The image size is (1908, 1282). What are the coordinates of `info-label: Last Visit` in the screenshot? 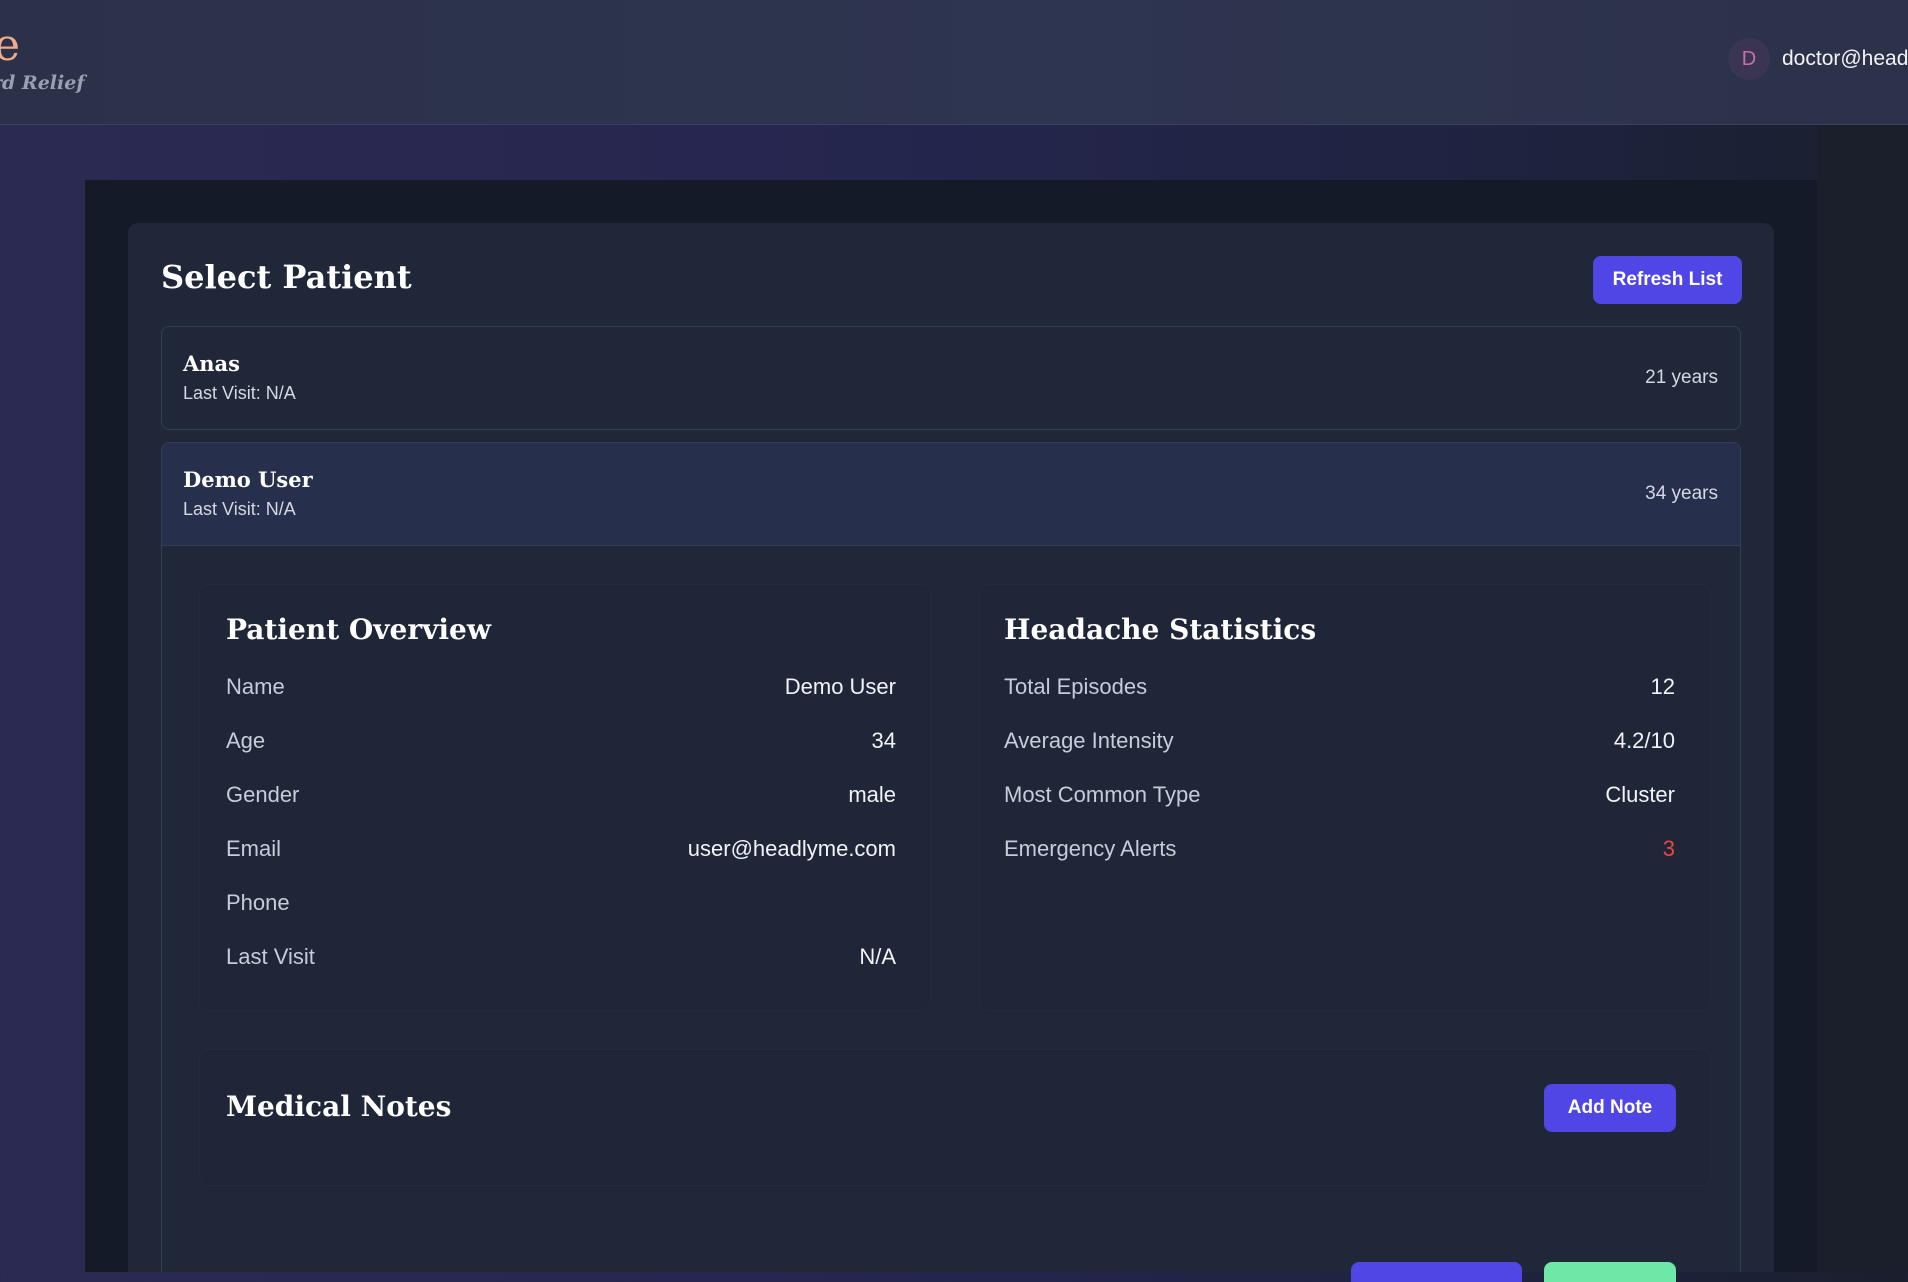 It's located at (270, 956).